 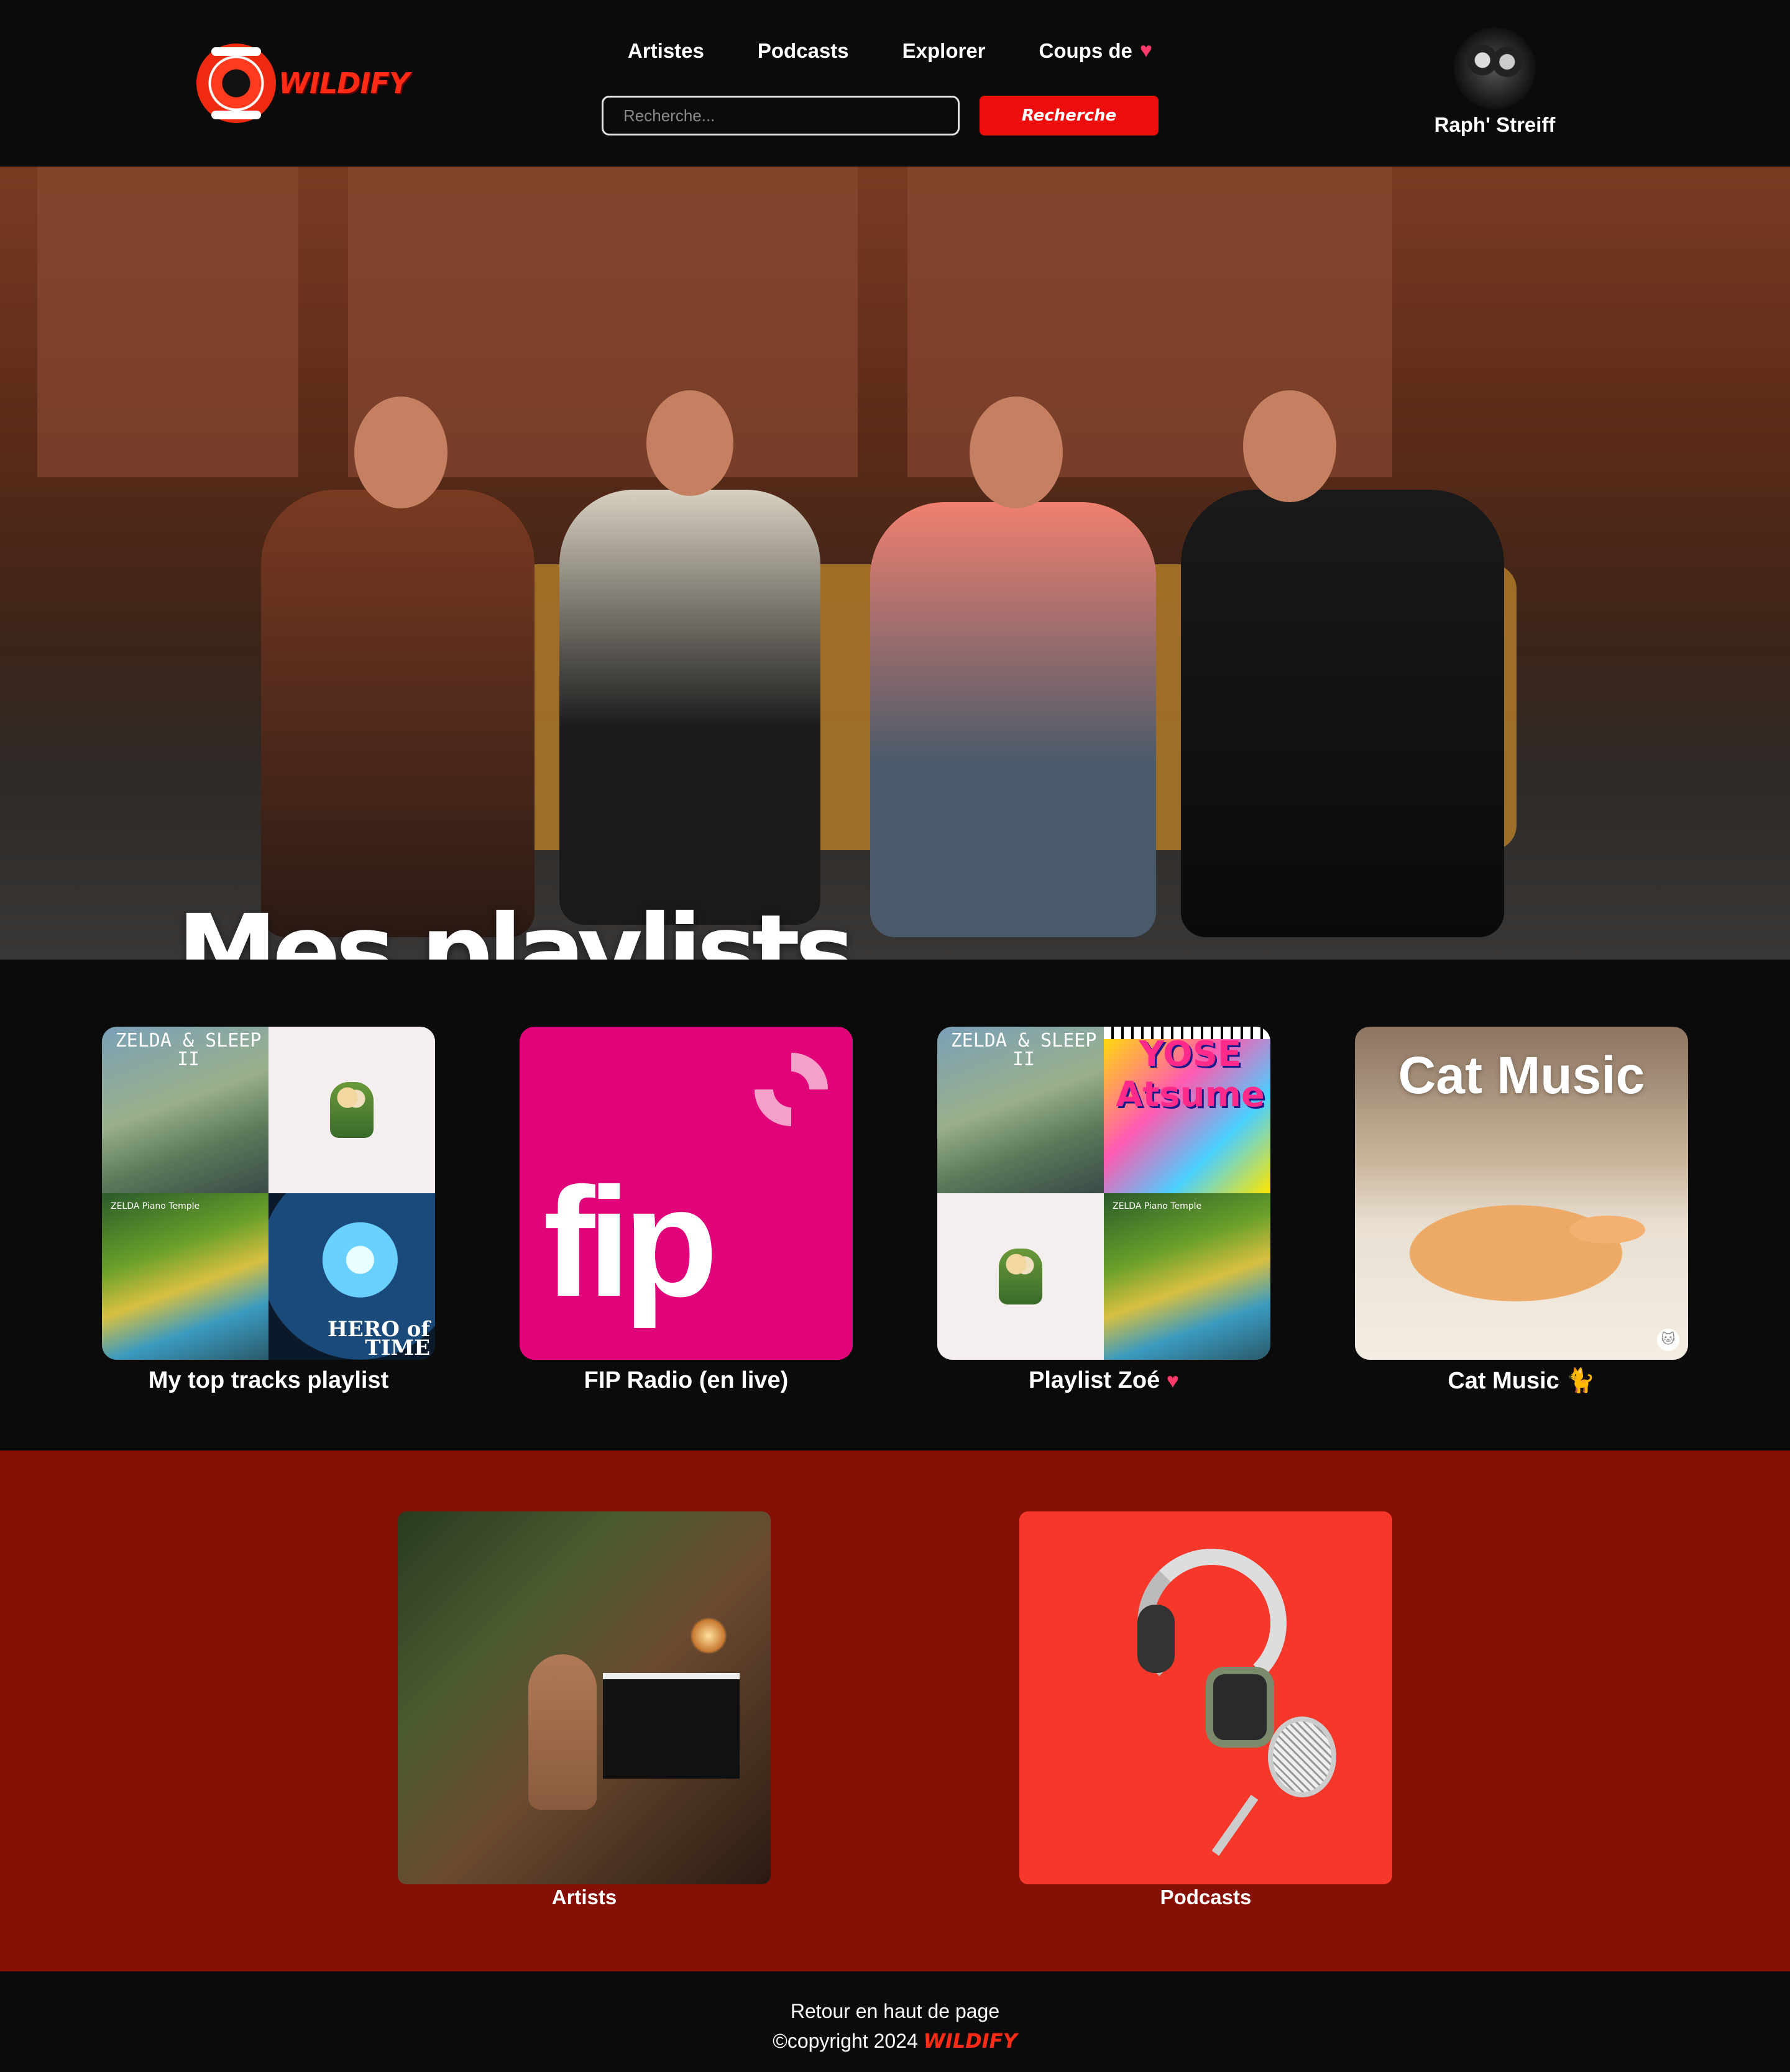 I want to click on nav-podcasts: Podcasts, so click(x=804, y=51).